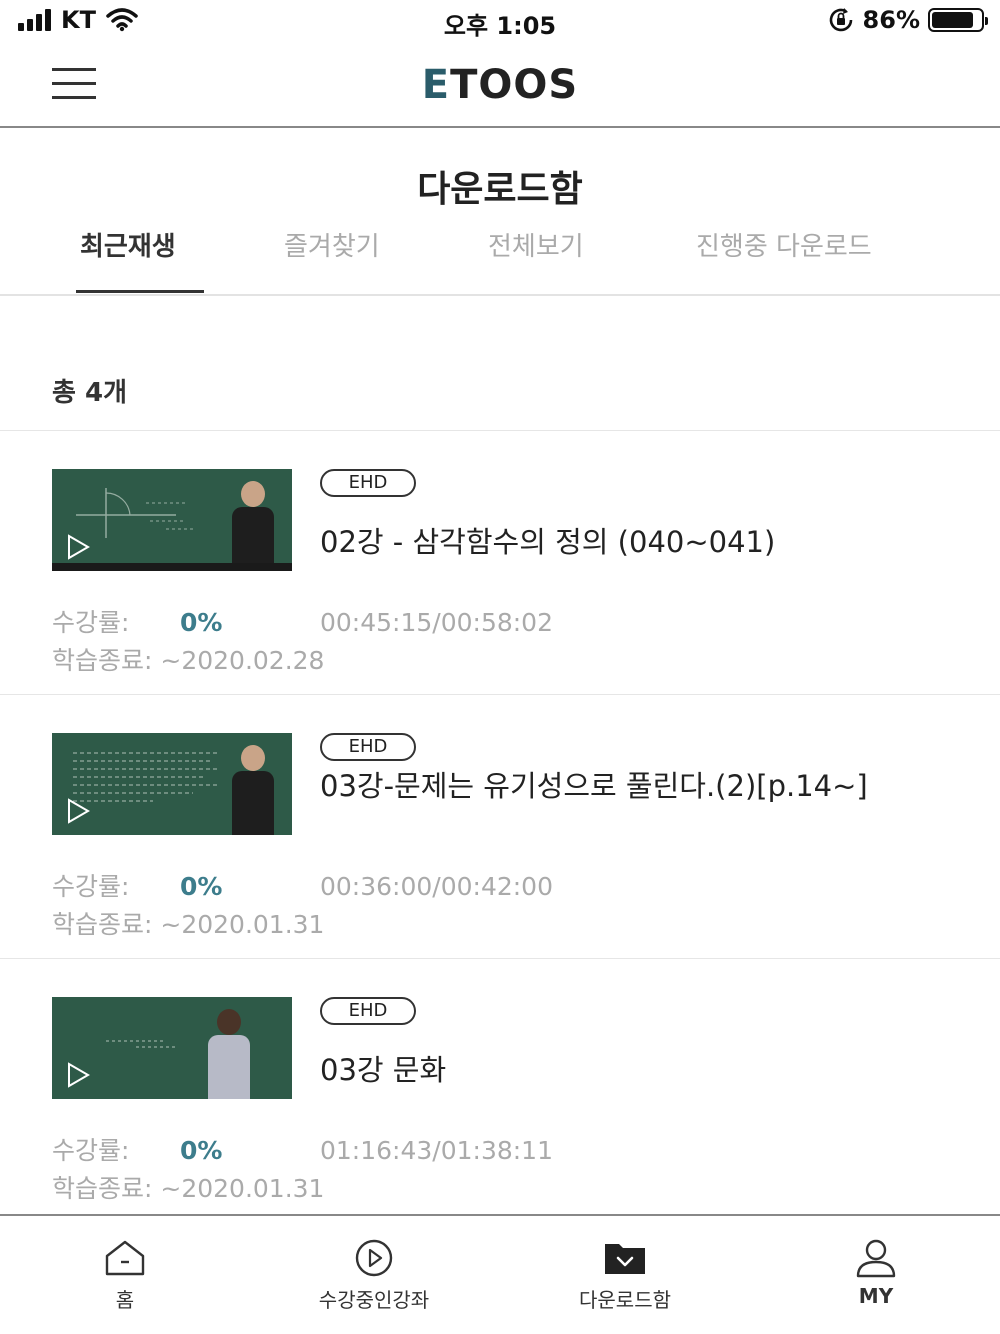 The width and height of the screenshot is (1000, 1334). I want to click on play-time: 01:16:43/01:38:11, so click(436, 1150).